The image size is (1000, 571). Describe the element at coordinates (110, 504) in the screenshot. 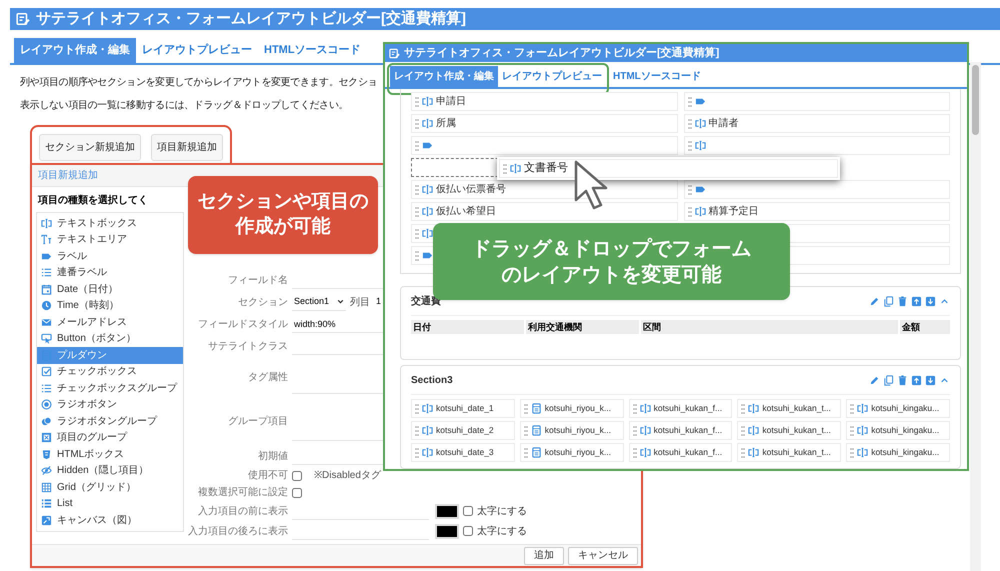

I see `item-type-option: List` at that location.